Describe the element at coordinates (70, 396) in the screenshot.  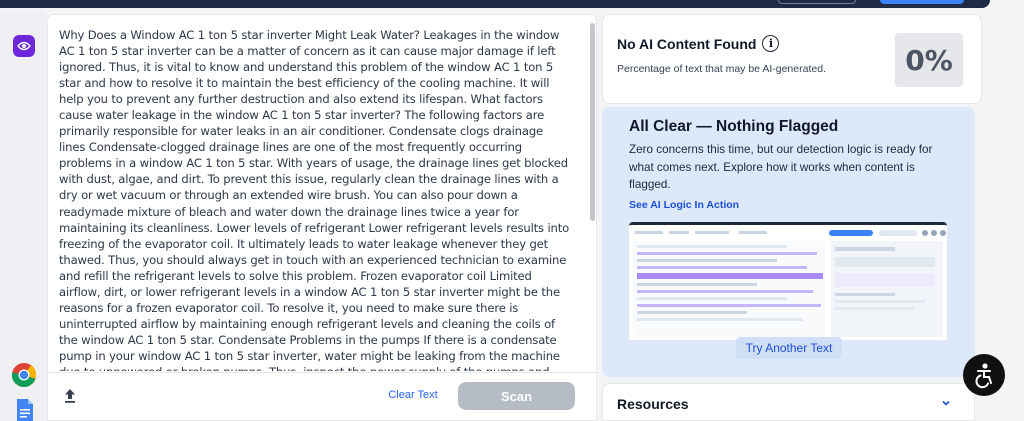
I see `upload-icon` at that location.